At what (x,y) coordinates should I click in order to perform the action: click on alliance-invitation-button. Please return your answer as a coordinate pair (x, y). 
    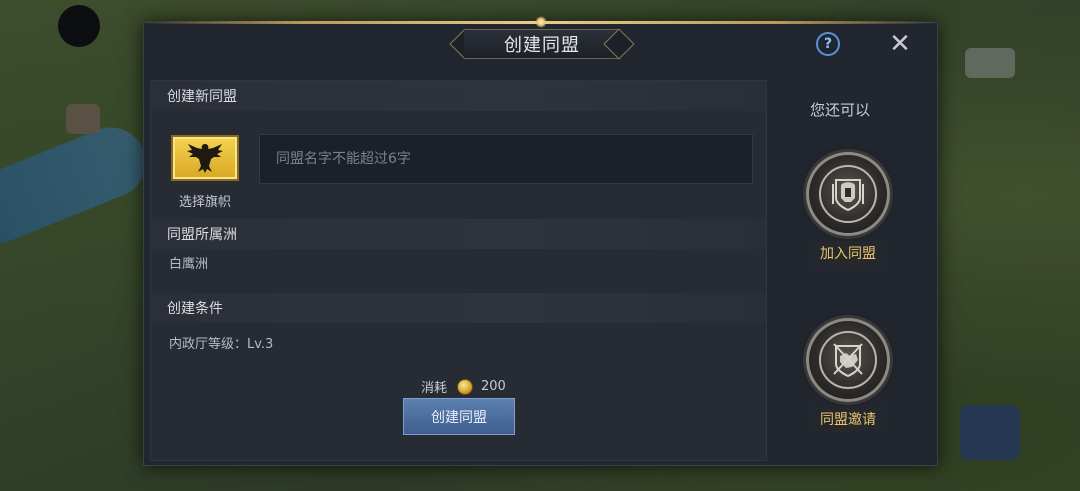
    Looking at the image, I should click on (848, 360).